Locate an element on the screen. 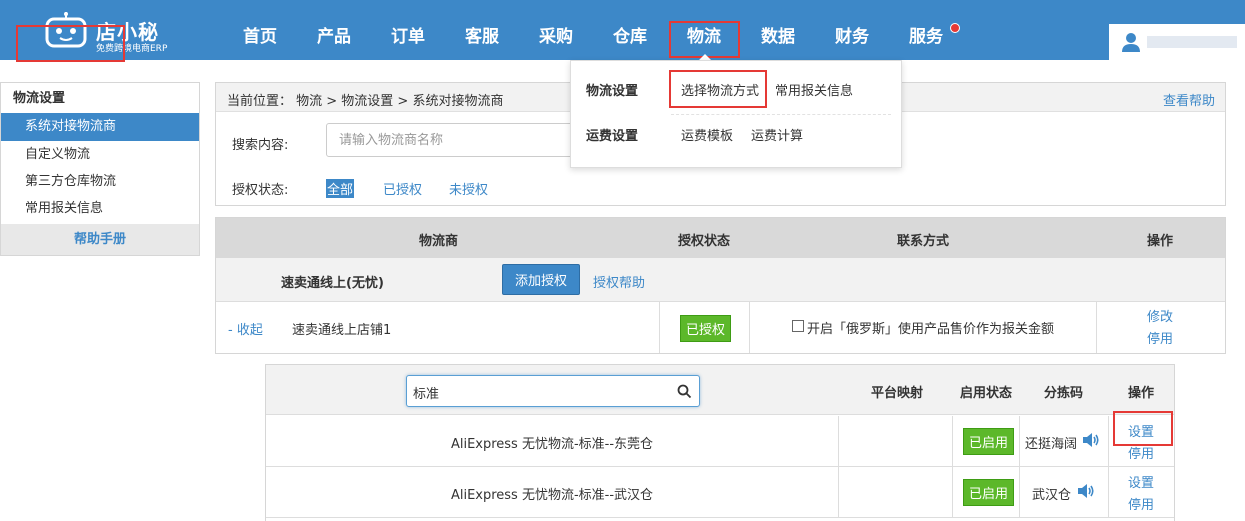 The image size is (1245, 521). table-row: AliExpress 无忧物流-标准--东莞仓 已启用 还挺海阔 设置 停用 is located at coordinates (720, 441).